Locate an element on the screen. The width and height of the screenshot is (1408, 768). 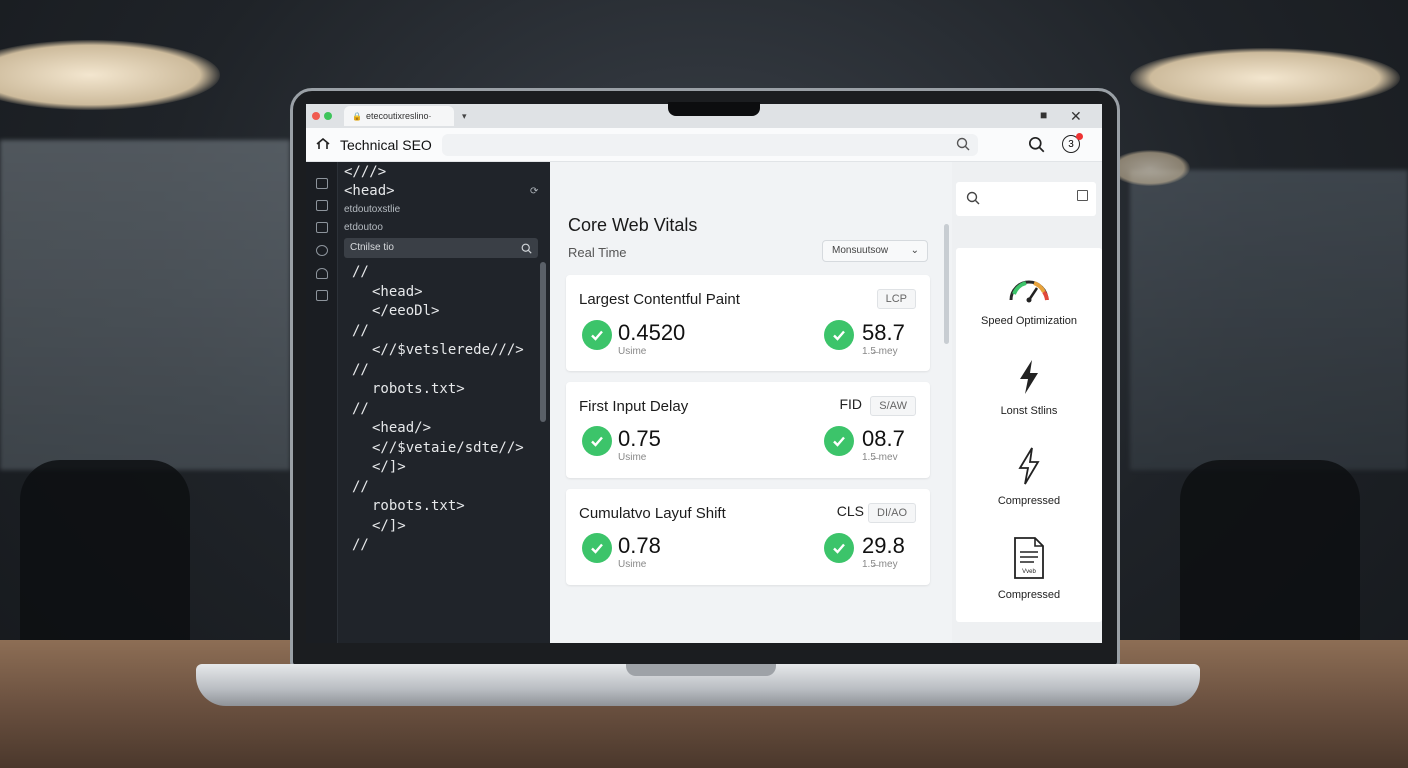
lightning-icon is located at coordinates (1029, 377).